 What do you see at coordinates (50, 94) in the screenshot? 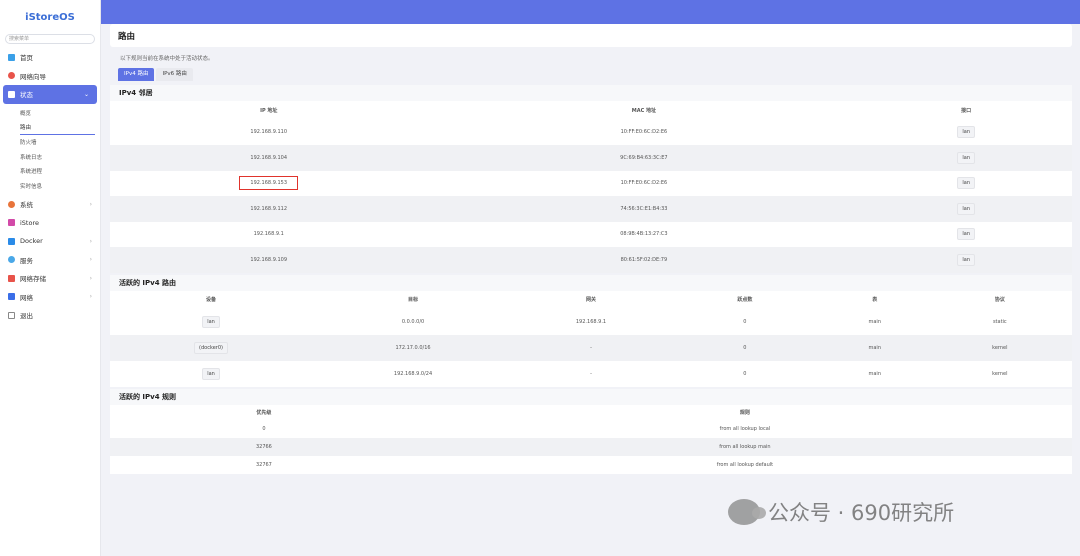
I see `sidebar-item-status: 状态 ⌄` at bounding box center [50, 94].